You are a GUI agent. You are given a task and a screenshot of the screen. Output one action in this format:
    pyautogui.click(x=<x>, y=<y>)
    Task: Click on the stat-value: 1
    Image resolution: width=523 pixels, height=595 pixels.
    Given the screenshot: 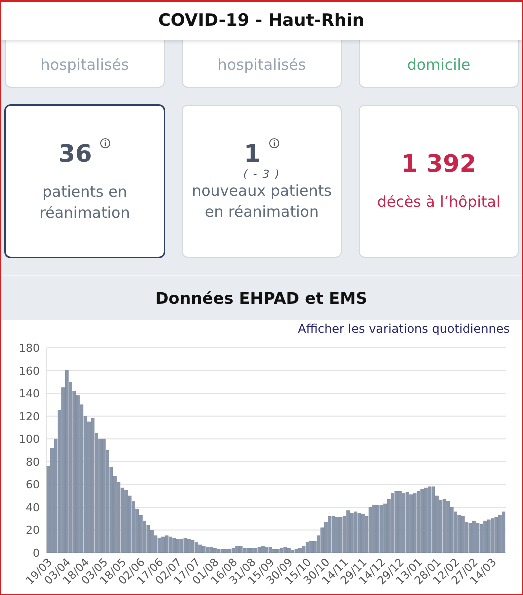 What is the action you would take?
    pyautogui.click(x=252, y=154)
    